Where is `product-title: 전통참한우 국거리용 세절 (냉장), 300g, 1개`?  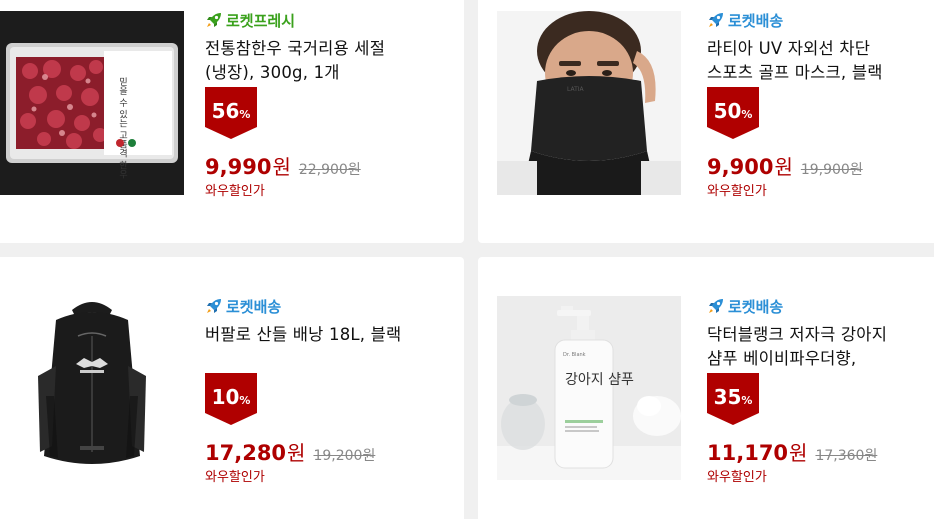
product-title: 전통참한우 국거리용 세절 (냉장), 300g, 1개 is located at coordinates (307, 61).